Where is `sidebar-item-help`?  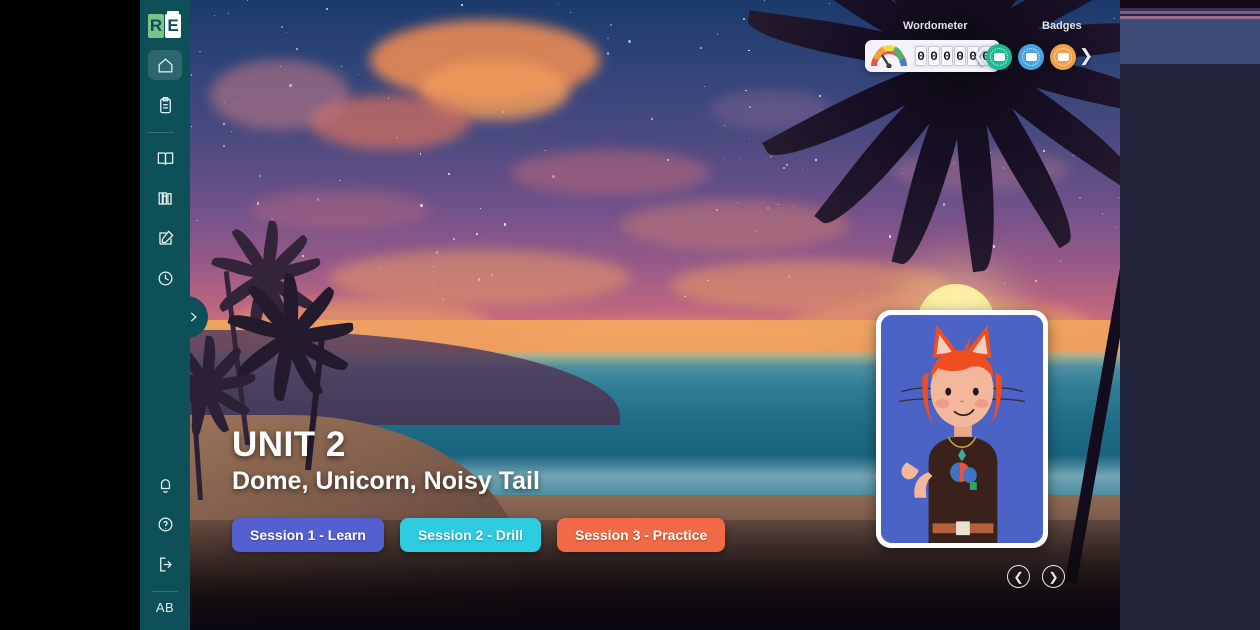
sidebar-item-help is located at coordinates (165, 524).